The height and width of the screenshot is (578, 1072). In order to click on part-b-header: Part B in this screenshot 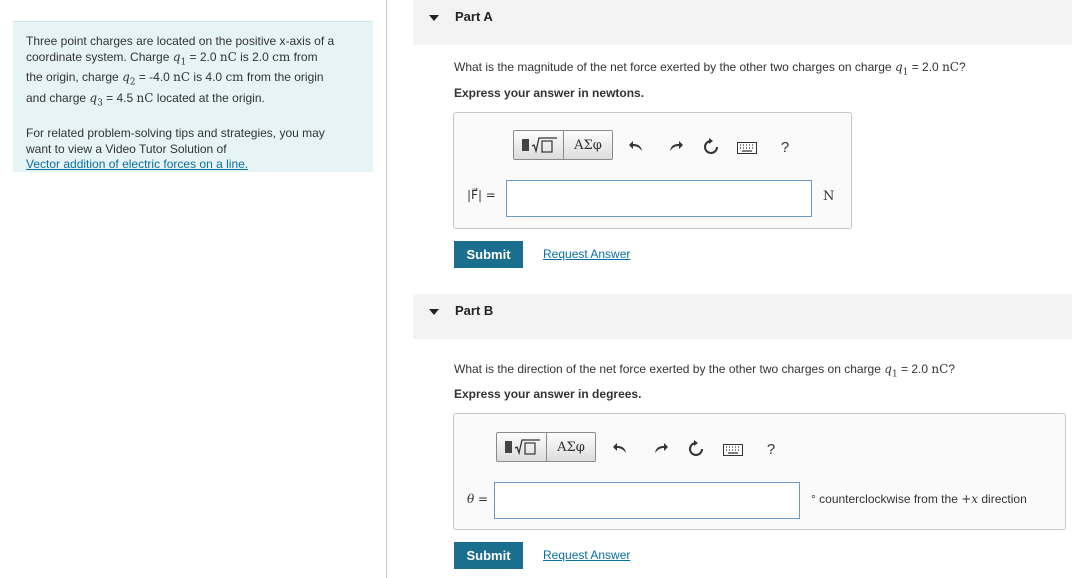, I will do `click(742, 316)`.